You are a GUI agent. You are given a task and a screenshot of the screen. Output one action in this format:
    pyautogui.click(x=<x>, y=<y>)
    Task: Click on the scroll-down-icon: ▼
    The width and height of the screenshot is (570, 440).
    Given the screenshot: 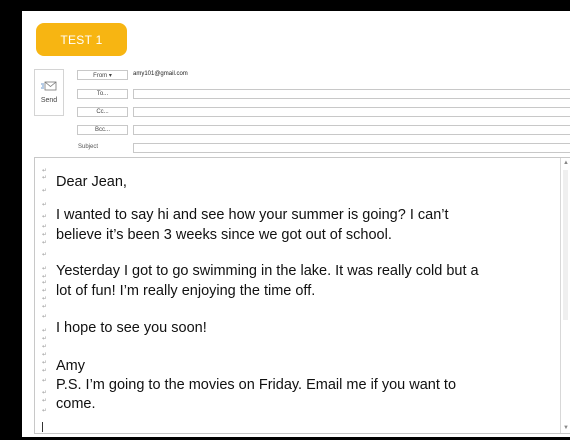 What is the action you would take?
    pyautogui.click(x=566, y=428)
    